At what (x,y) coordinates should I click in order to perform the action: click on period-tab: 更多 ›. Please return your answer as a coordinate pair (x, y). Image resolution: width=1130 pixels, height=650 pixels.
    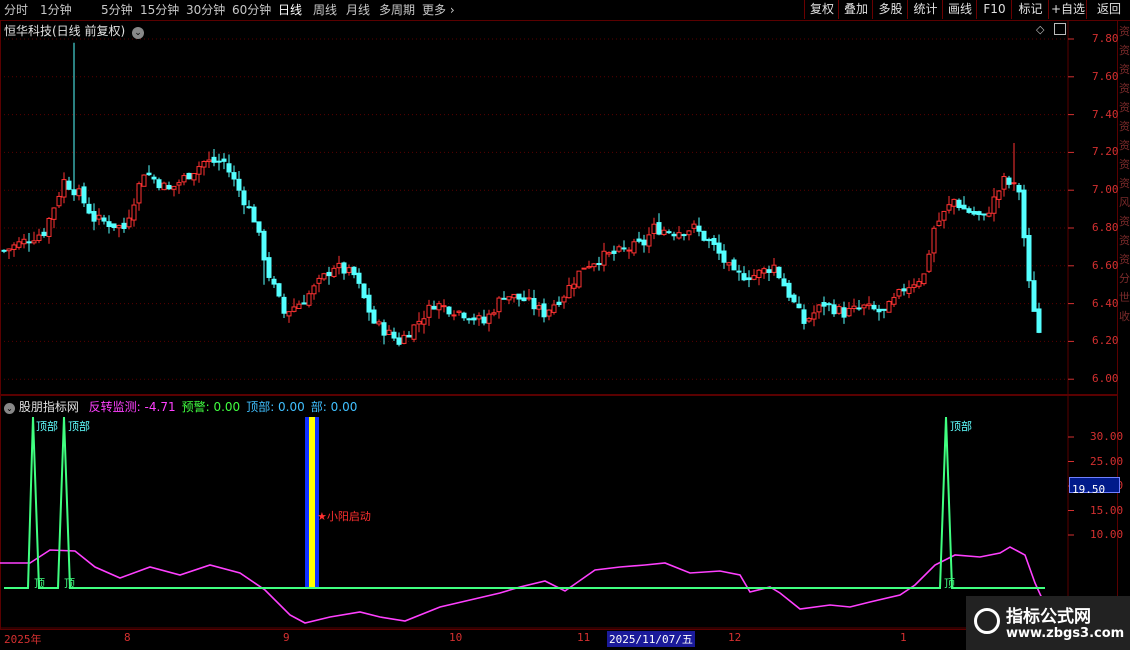
    Looking at the image, I should click on (438, 10).